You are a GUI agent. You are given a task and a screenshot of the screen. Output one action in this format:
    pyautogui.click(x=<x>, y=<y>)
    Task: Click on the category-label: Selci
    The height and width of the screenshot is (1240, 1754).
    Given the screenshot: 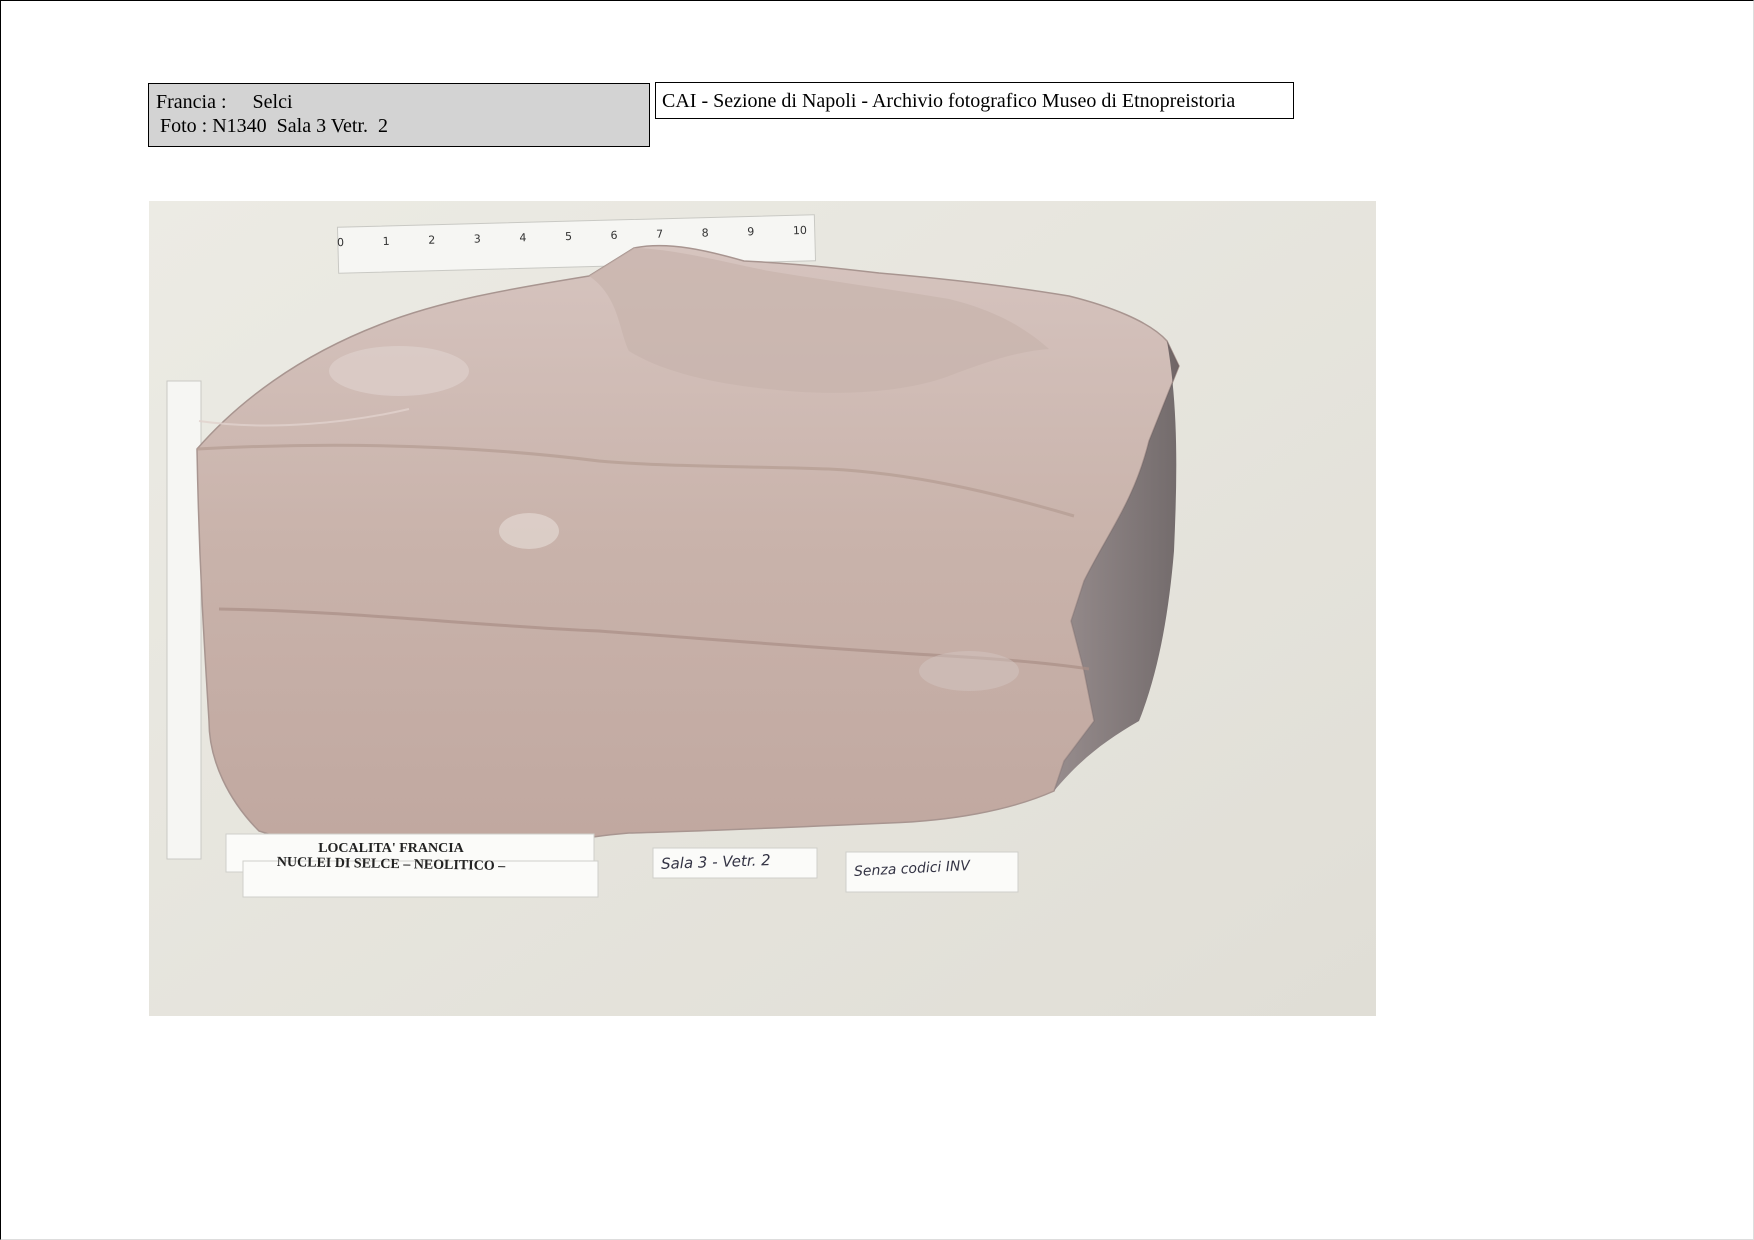 What is the action you would take?
    pyautogui.click(x=272, y=102)
    